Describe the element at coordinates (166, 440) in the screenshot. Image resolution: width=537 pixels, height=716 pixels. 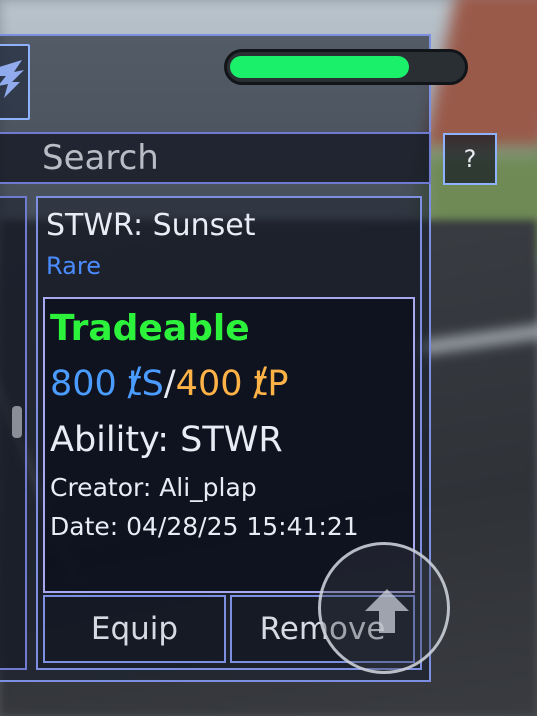
I see `item-ability: Ability: STWR` at that location.